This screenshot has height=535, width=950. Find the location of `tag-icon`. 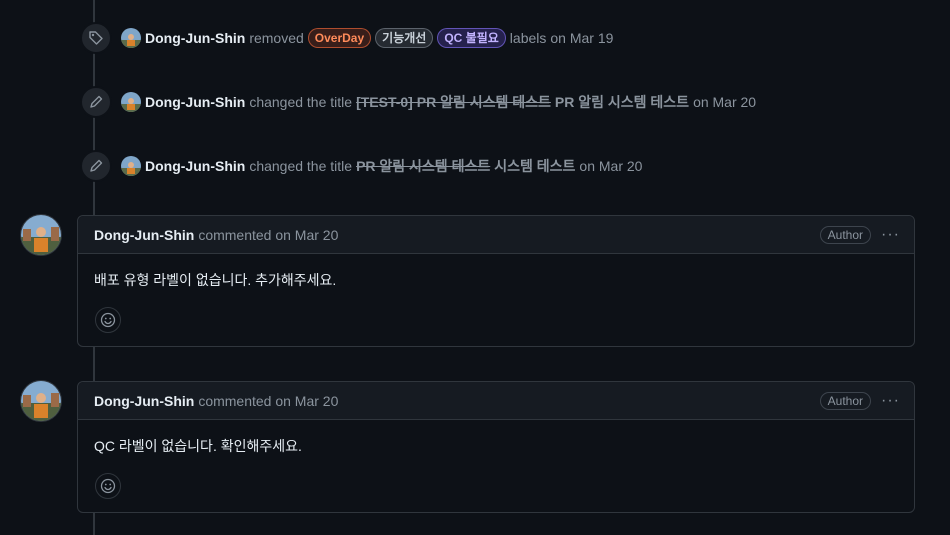

tag-icon is located at coordinates (96, 38).